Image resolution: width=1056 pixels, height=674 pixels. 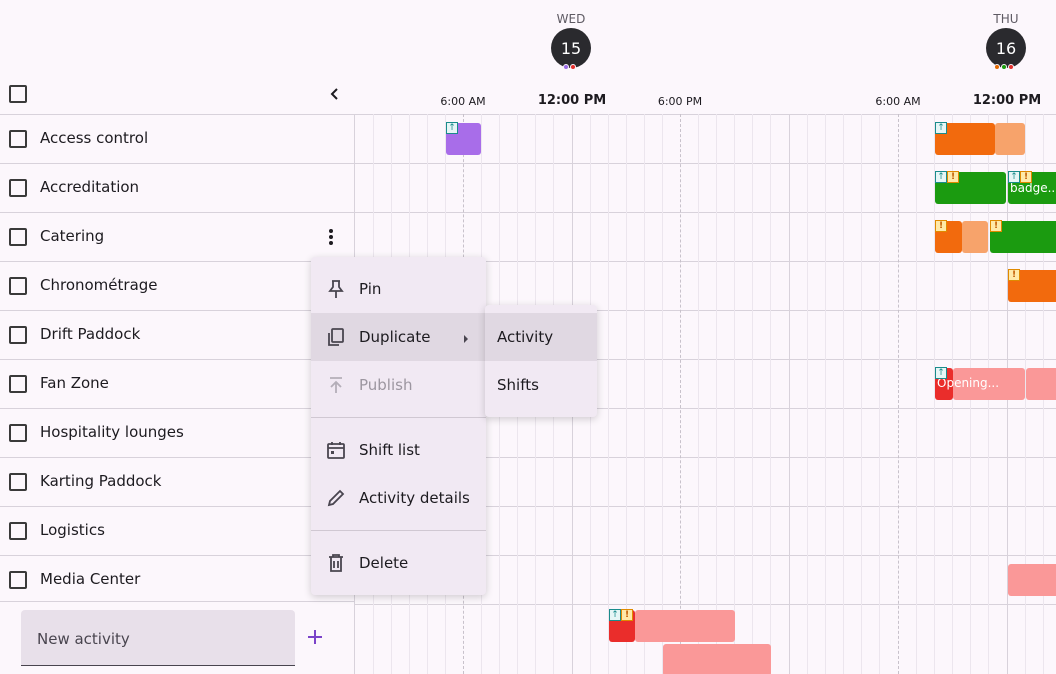 What do you see at coordinates (336, 450) in the screenshot?
I see `calendar-icon` at bounding box center [336, 450].